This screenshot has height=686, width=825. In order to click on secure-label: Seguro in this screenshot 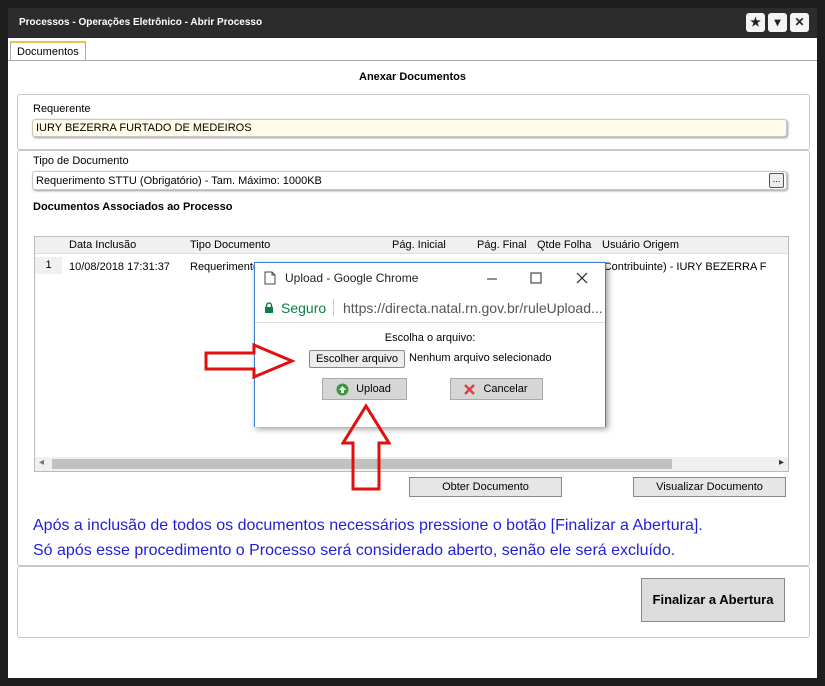, I will do `click(304, 308)`.